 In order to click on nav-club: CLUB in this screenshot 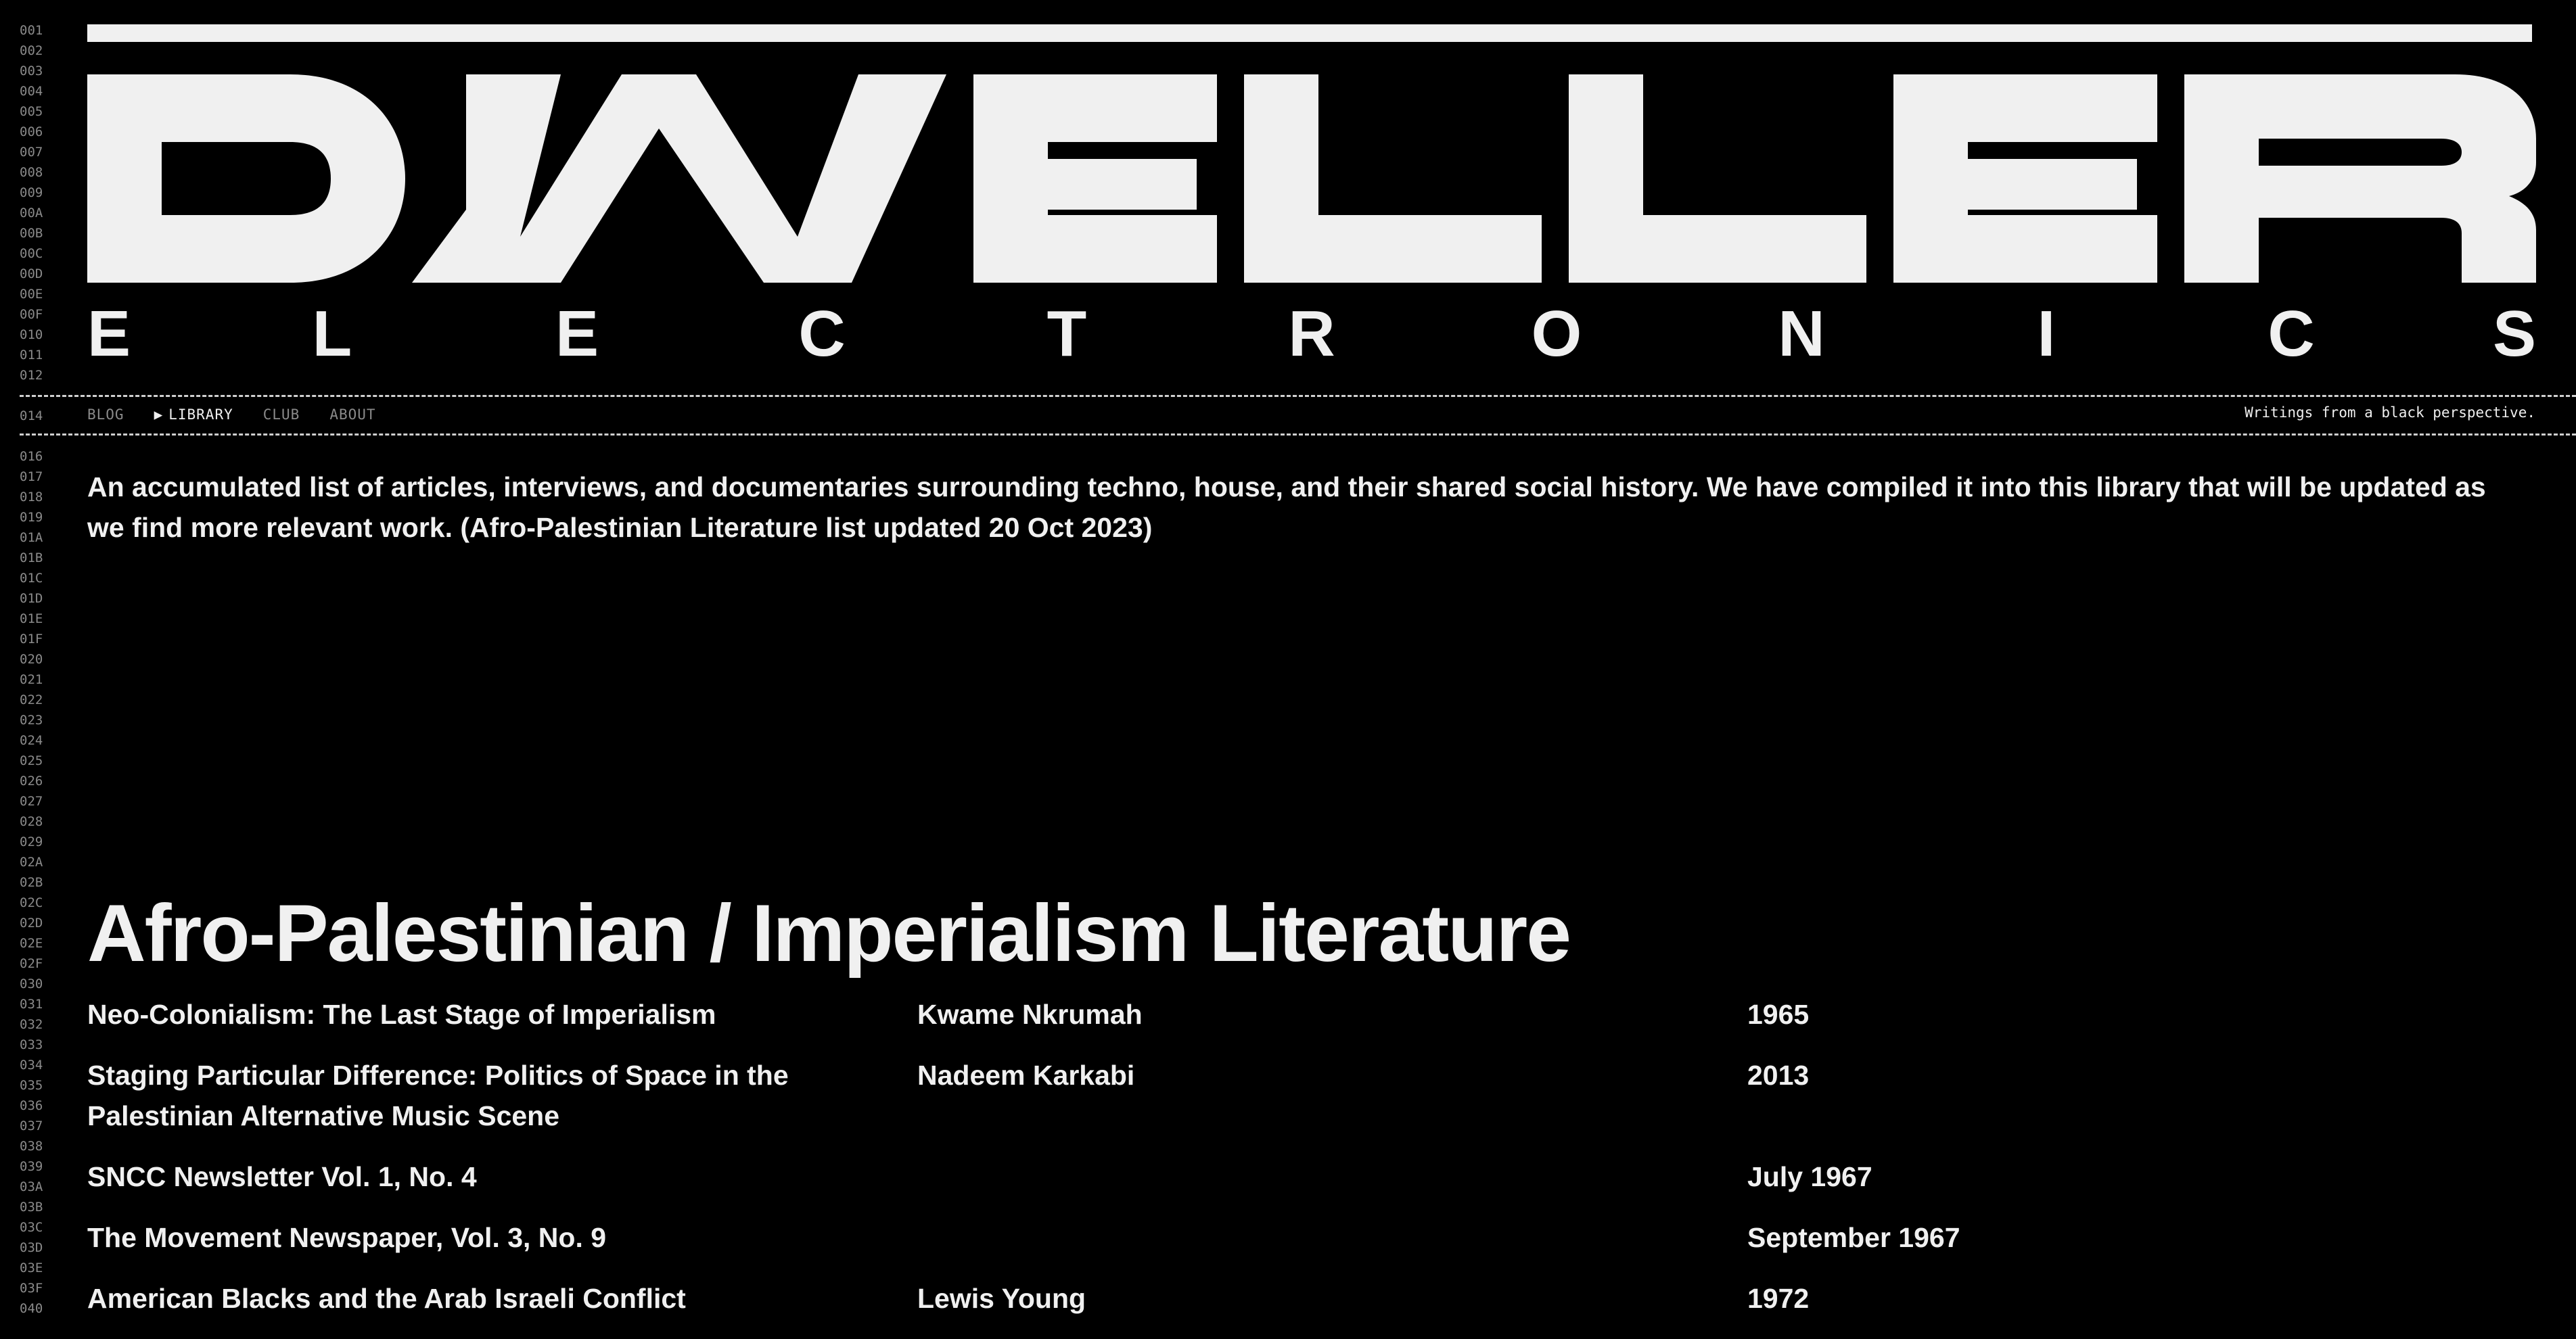, I will do `click(281, 414)`.